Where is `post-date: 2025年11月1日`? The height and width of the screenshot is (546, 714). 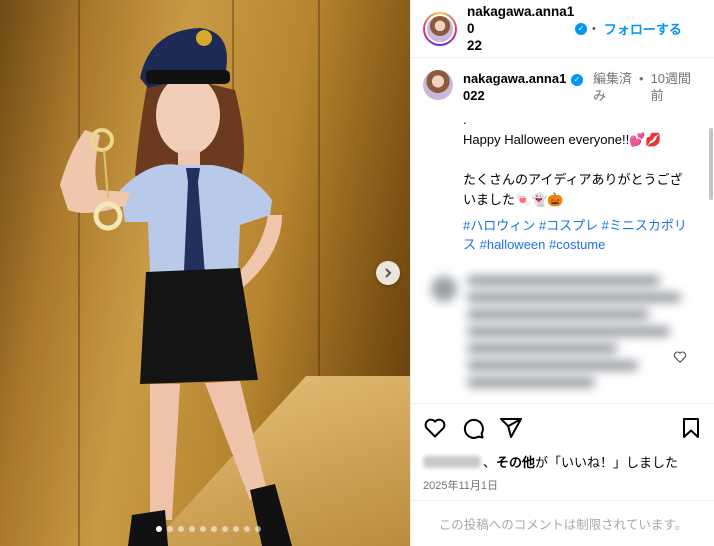
post-date: 2025年11月1日 is located at coordinates (563, 485).